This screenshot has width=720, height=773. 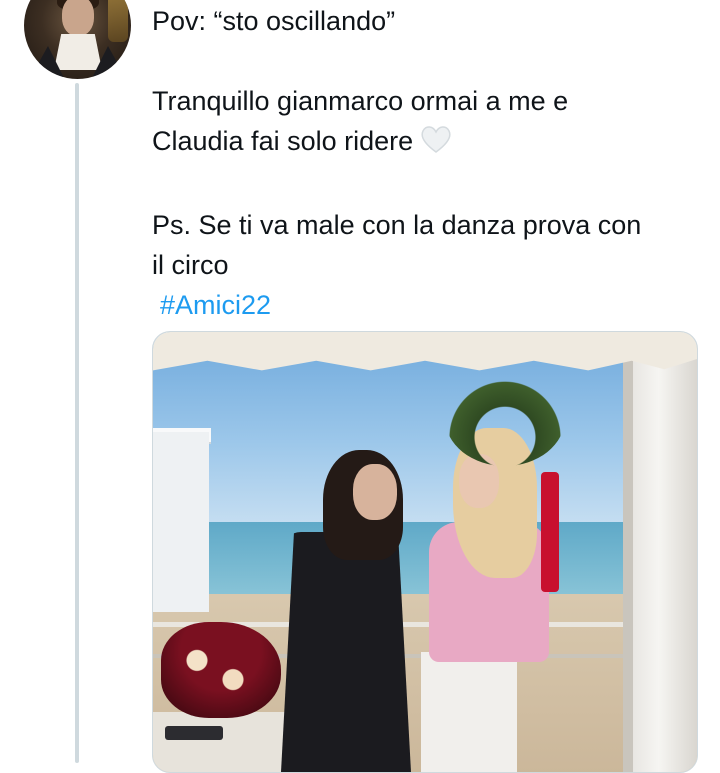 What do you see at coordinates (283, 141) in the screenshot?
I see `tweet-line-text: Claudia fai solo ridere` at bounding box center [283, 141].